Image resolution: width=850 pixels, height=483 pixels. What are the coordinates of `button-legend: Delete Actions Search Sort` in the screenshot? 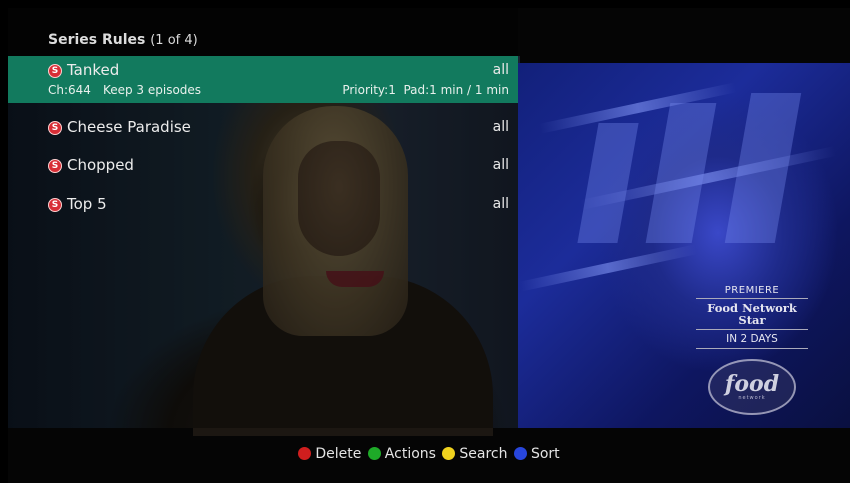 It's located at (429, 454).